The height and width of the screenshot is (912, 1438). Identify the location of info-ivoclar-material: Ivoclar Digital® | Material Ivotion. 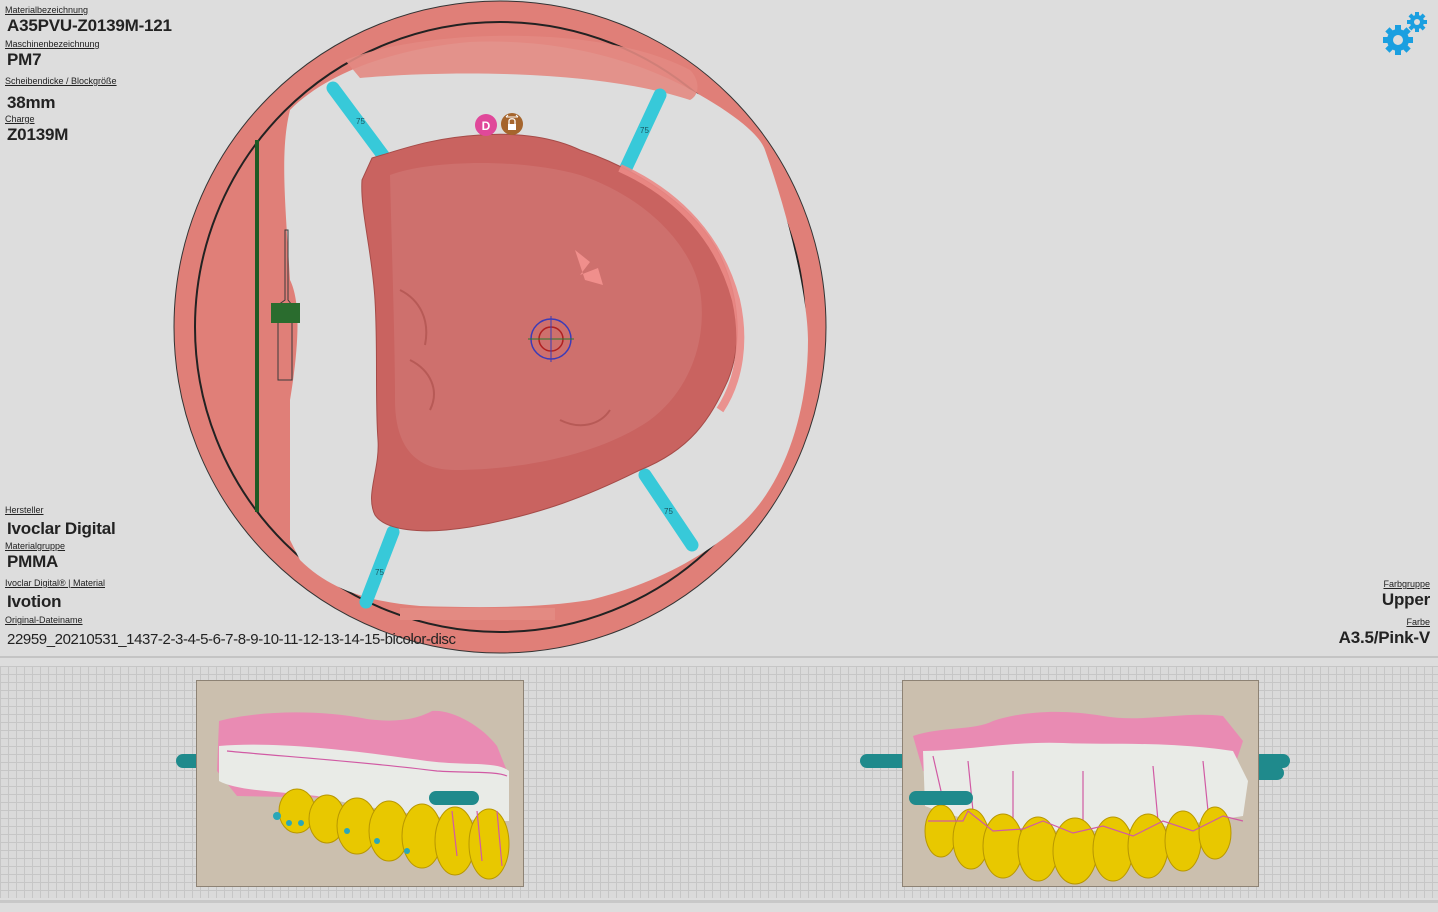
(55, 595).